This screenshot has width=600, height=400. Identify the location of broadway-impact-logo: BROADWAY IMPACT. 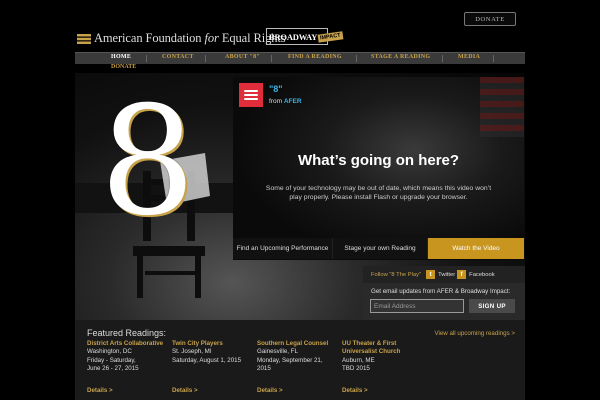
(305, 36).